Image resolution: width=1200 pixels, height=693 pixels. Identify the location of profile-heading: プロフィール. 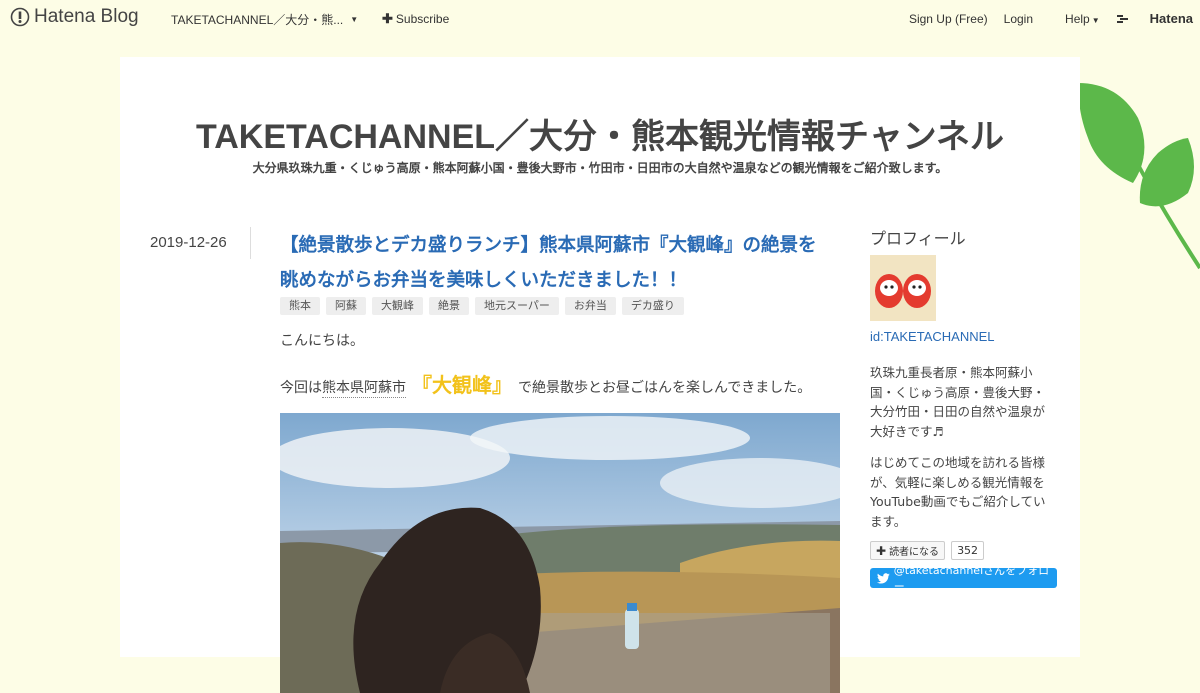
(918, 238).